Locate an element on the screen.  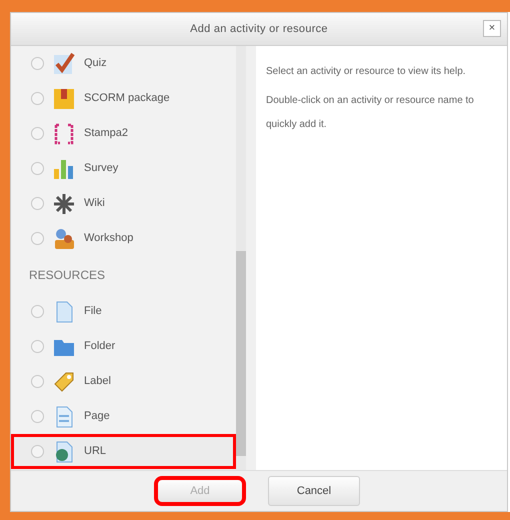
dialog-title: Add an activity or resource is located at coordinates (259, 29).